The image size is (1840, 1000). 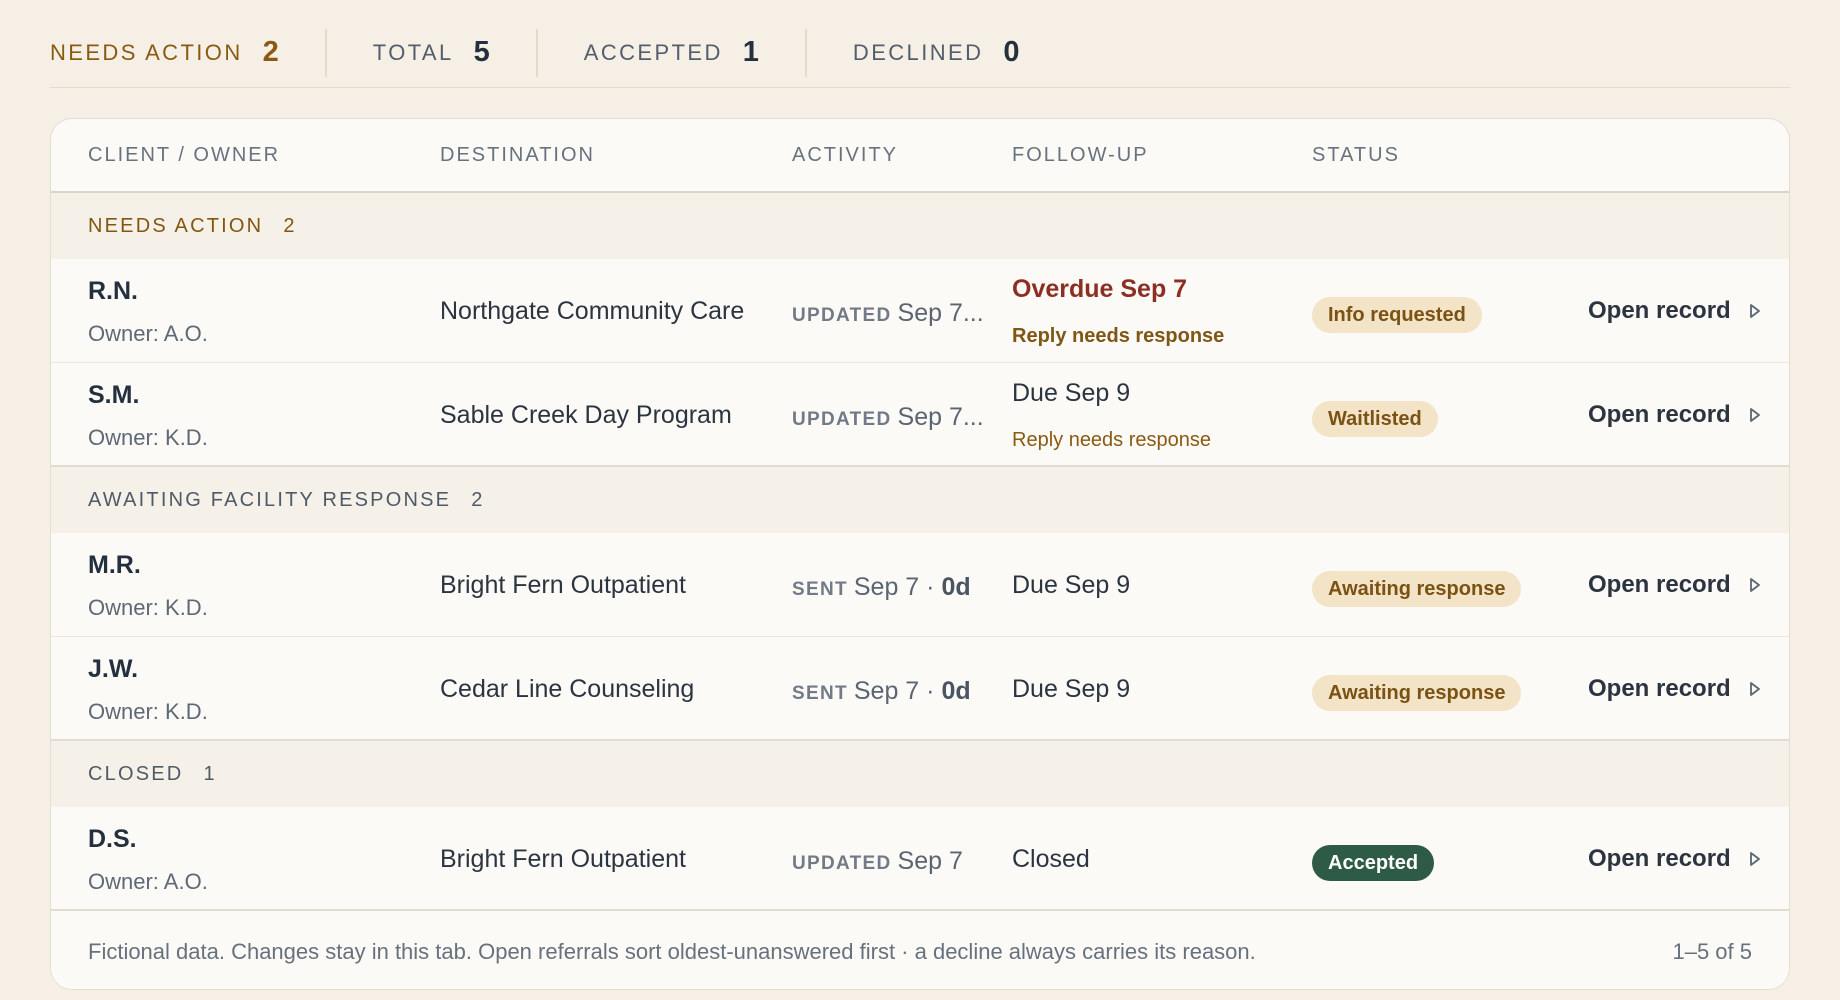 I want to click on group-header-closed: CLOSED 1, so click(x=920, y=774).